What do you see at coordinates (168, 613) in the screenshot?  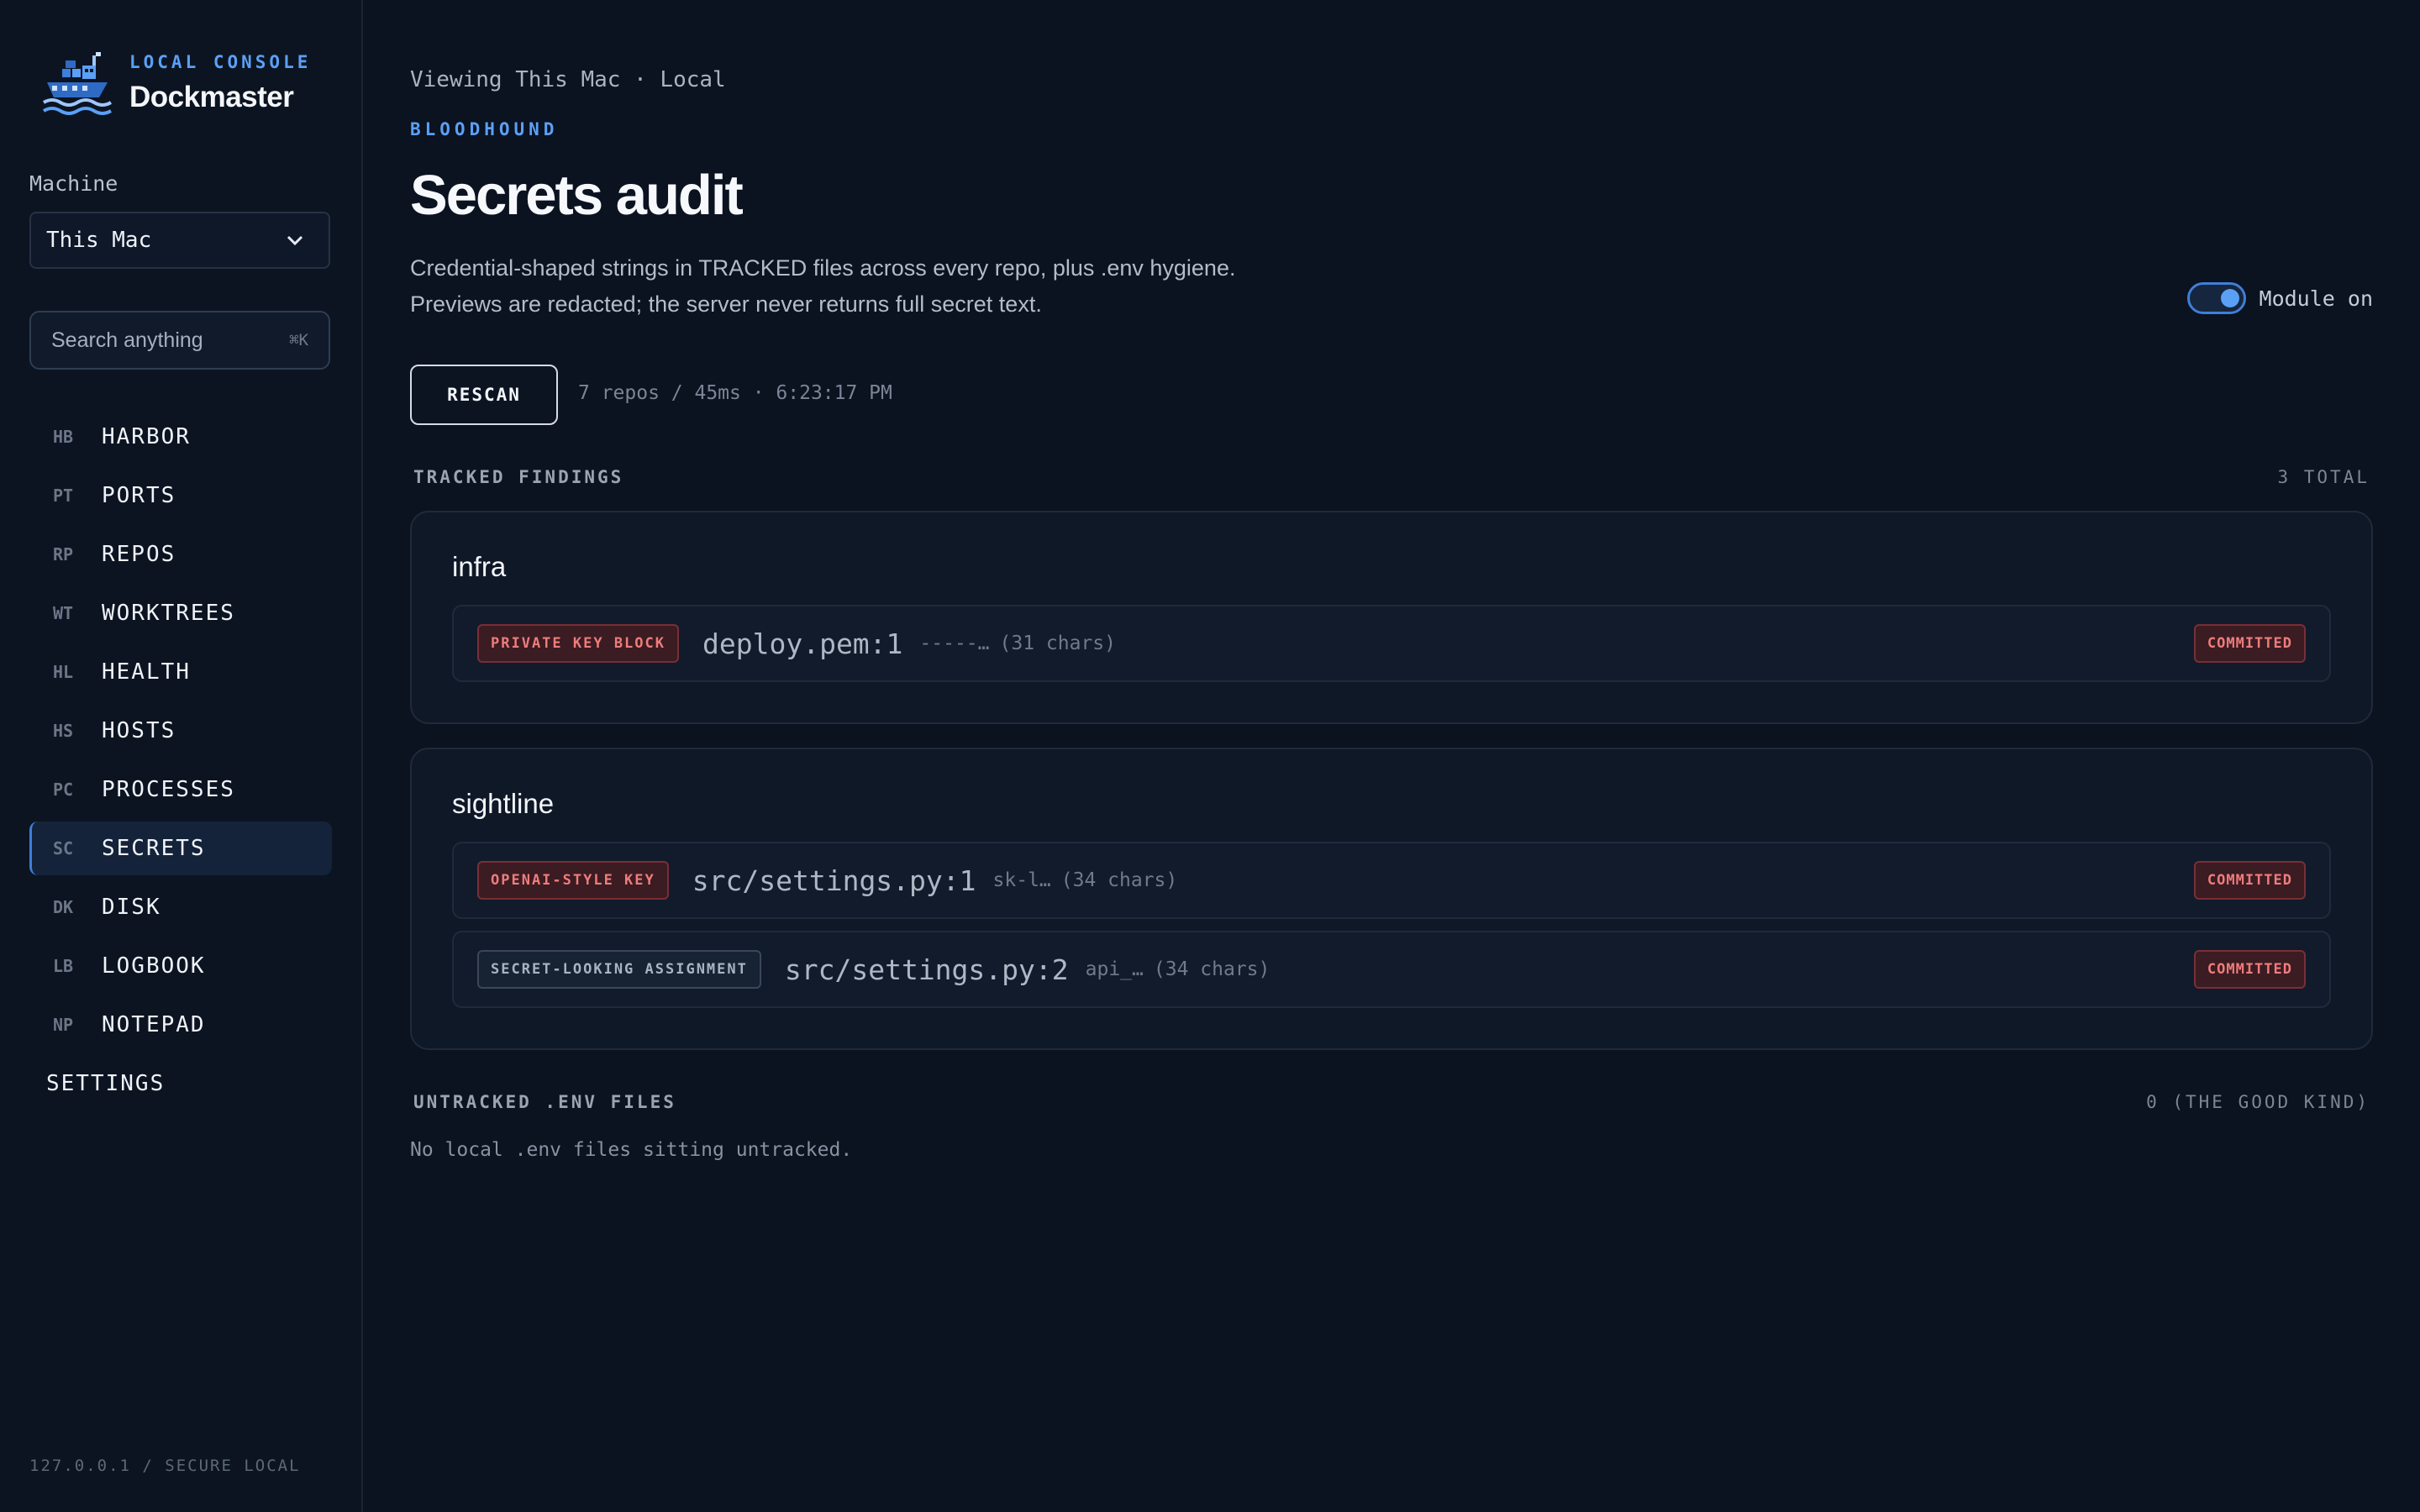 I see `nav-label: WORKTREES` at bounding box center [168, 613].